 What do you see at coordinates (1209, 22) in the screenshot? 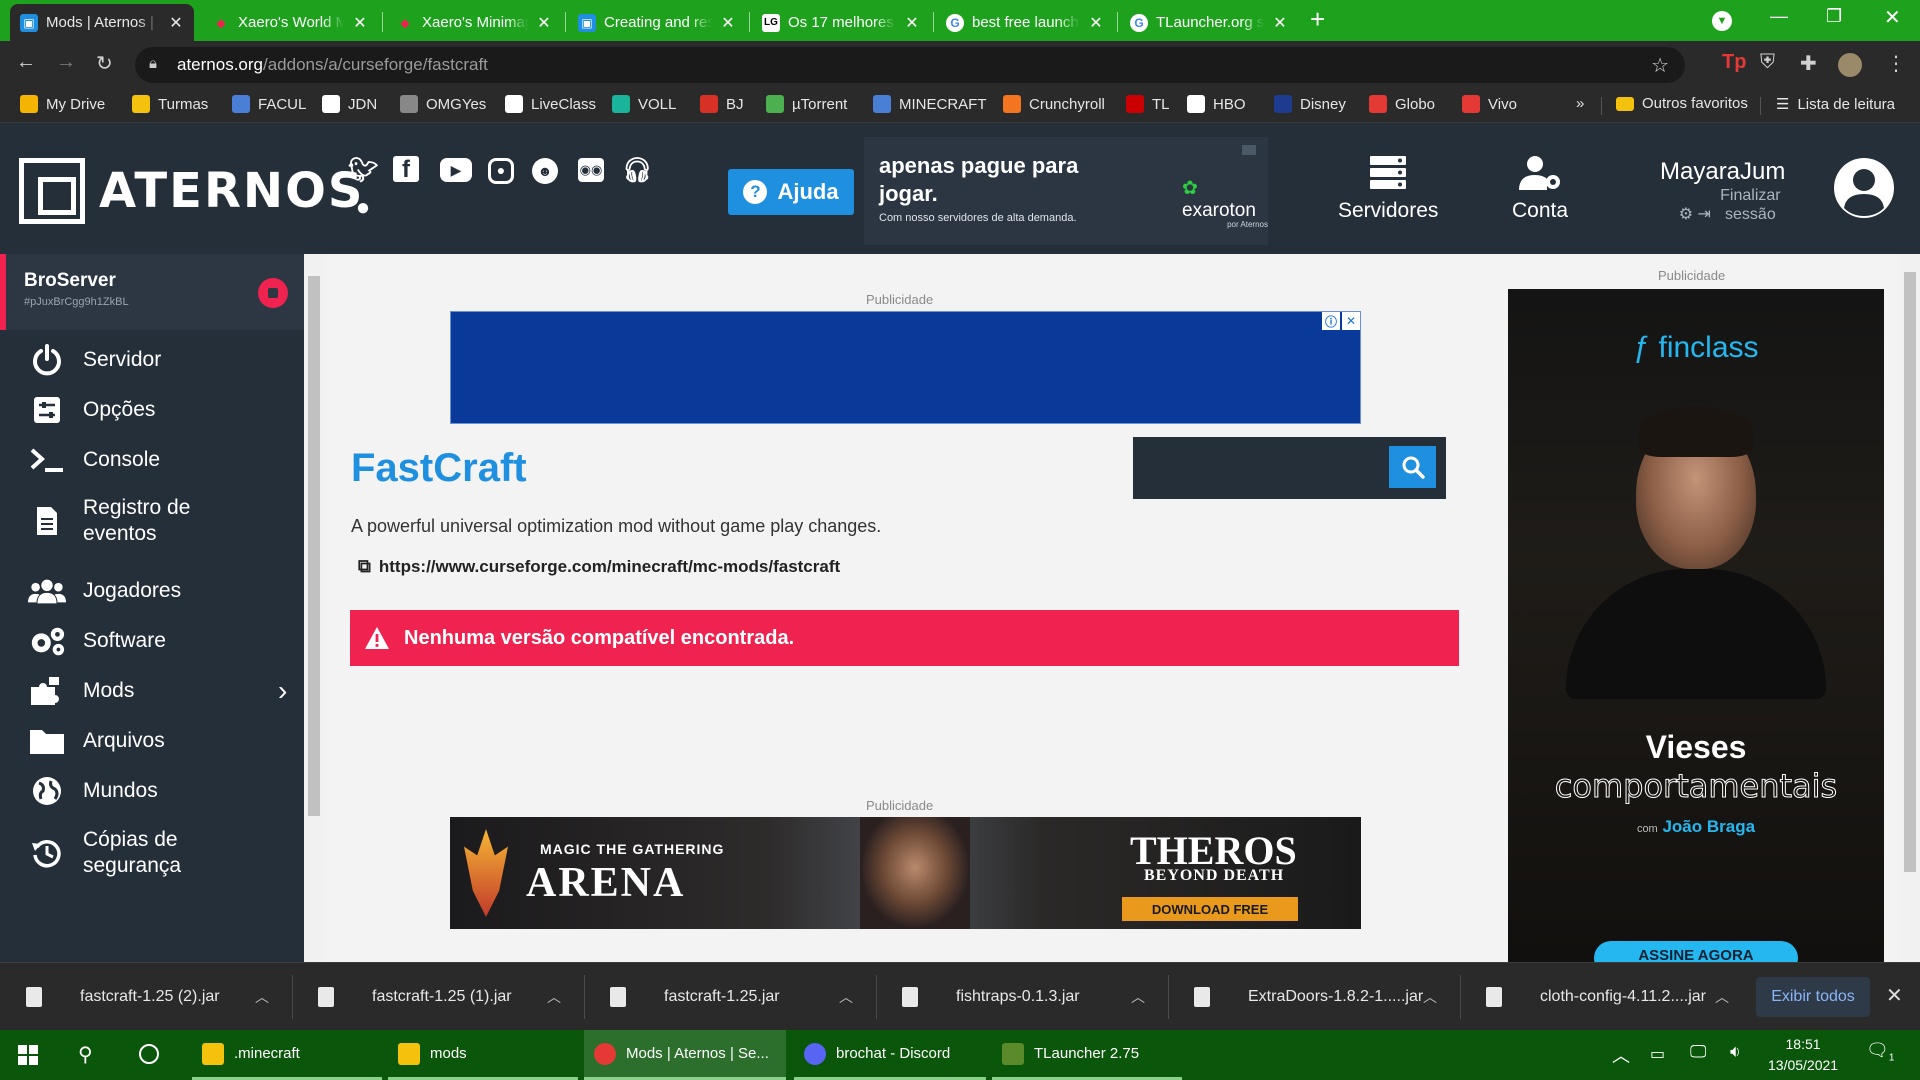
I see `tab-tlauncher: G TLauncher.org site - Pe ✕` at bounding box center [1209, 22].